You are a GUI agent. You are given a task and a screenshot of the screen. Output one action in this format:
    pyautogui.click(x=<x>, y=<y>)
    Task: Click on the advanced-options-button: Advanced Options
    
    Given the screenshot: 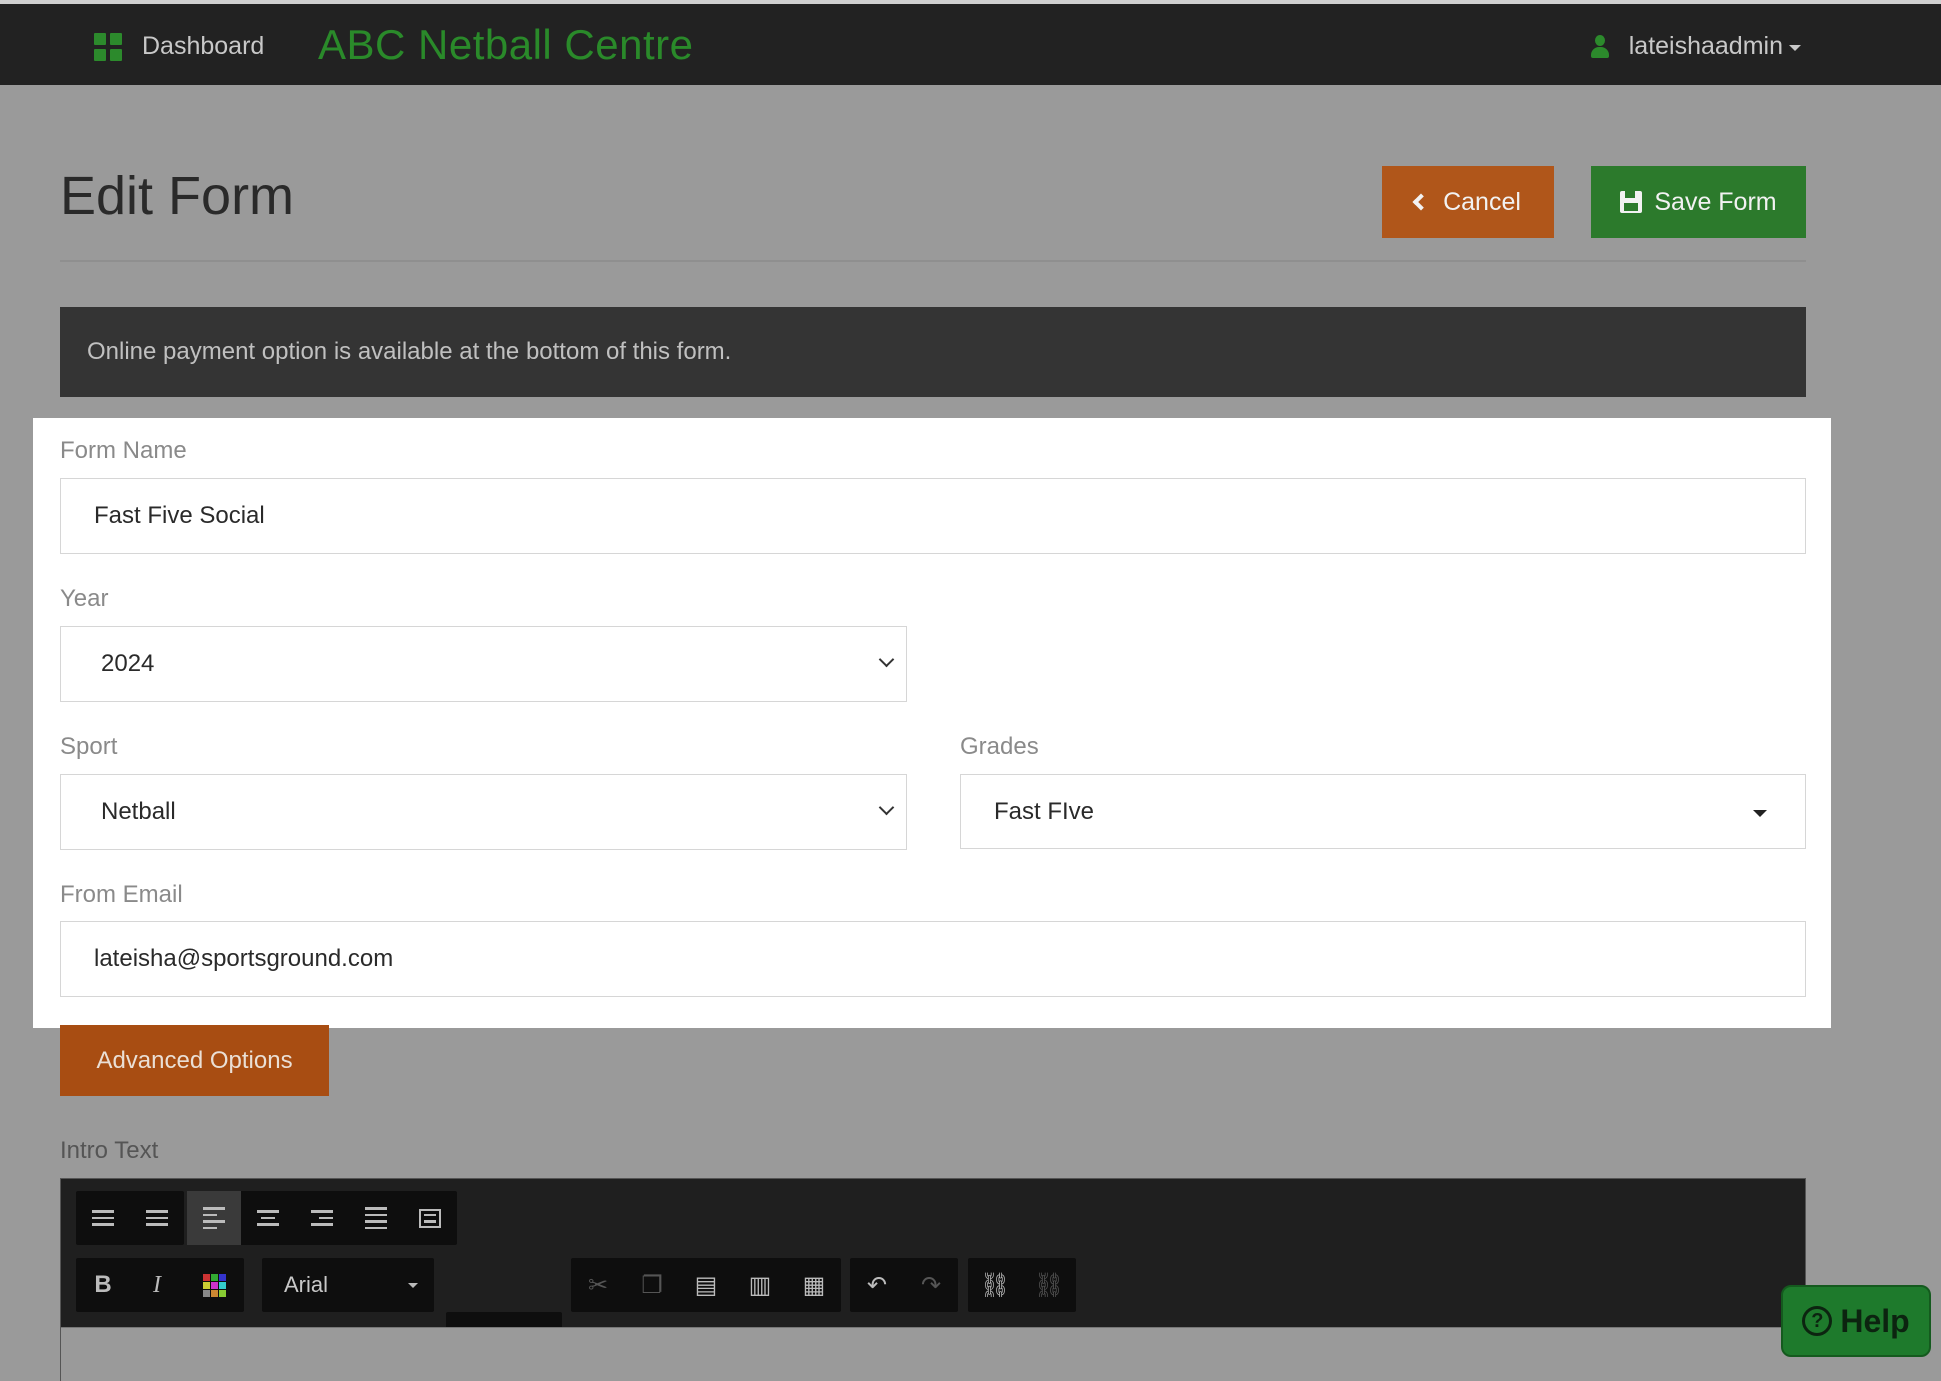 What is the action you would take?
    pyautogui.click(x=194, y=1060)
    